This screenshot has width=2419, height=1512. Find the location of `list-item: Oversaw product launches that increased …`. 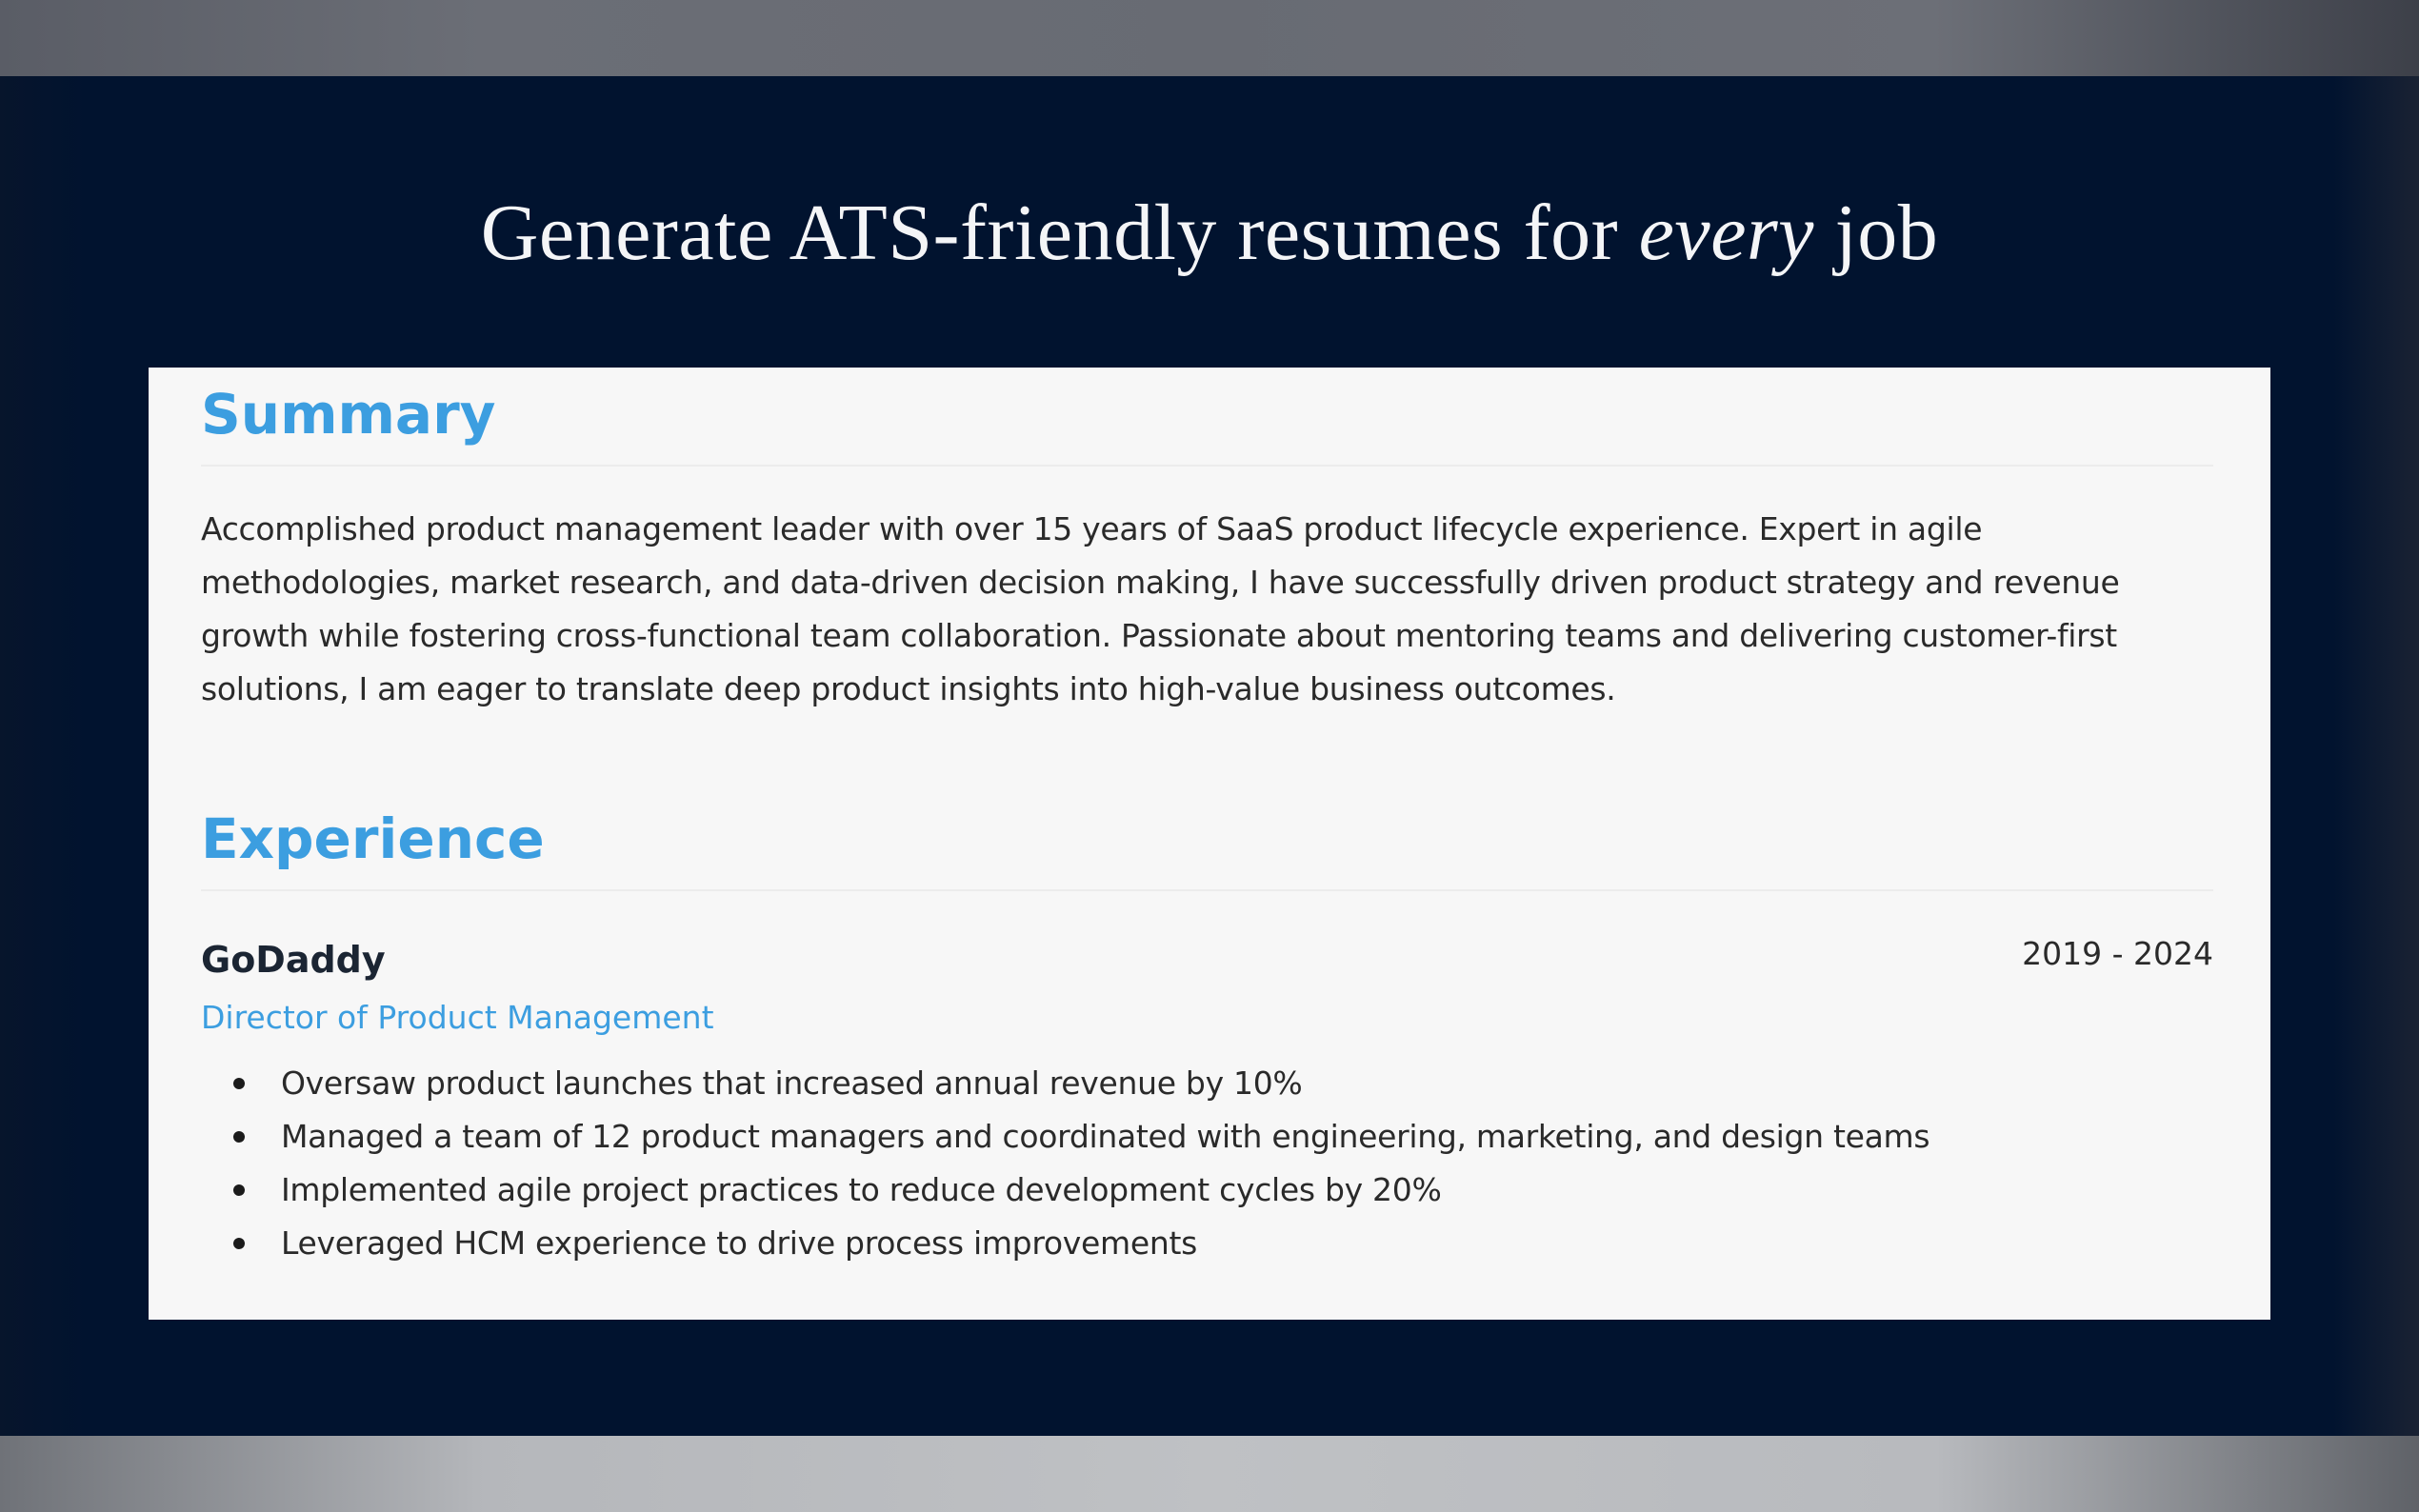

list-item: Oversaw product launches that increased … is located at coordinates (1223, 1083).